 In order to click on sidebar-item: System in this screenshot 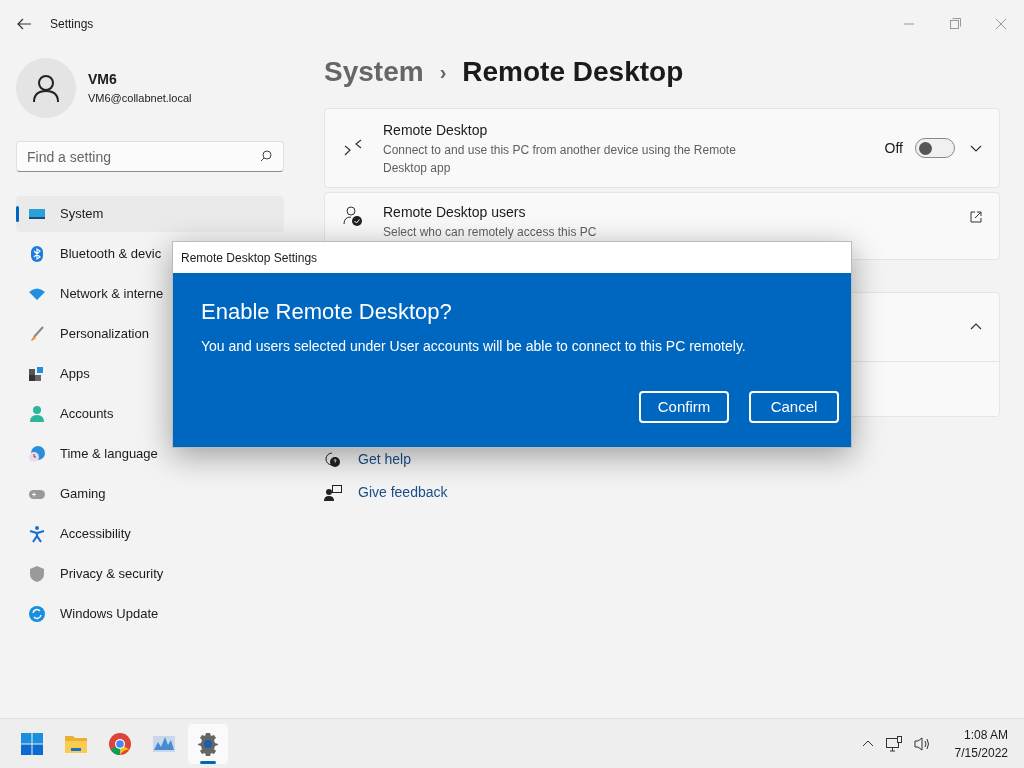, I will do `click(150, 214)`.